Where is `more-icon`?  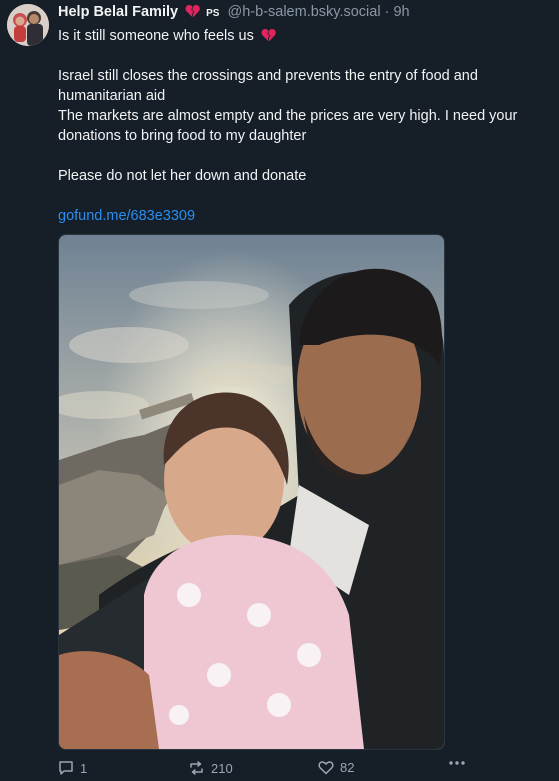 more-icon is located at coordinates (457, 763).